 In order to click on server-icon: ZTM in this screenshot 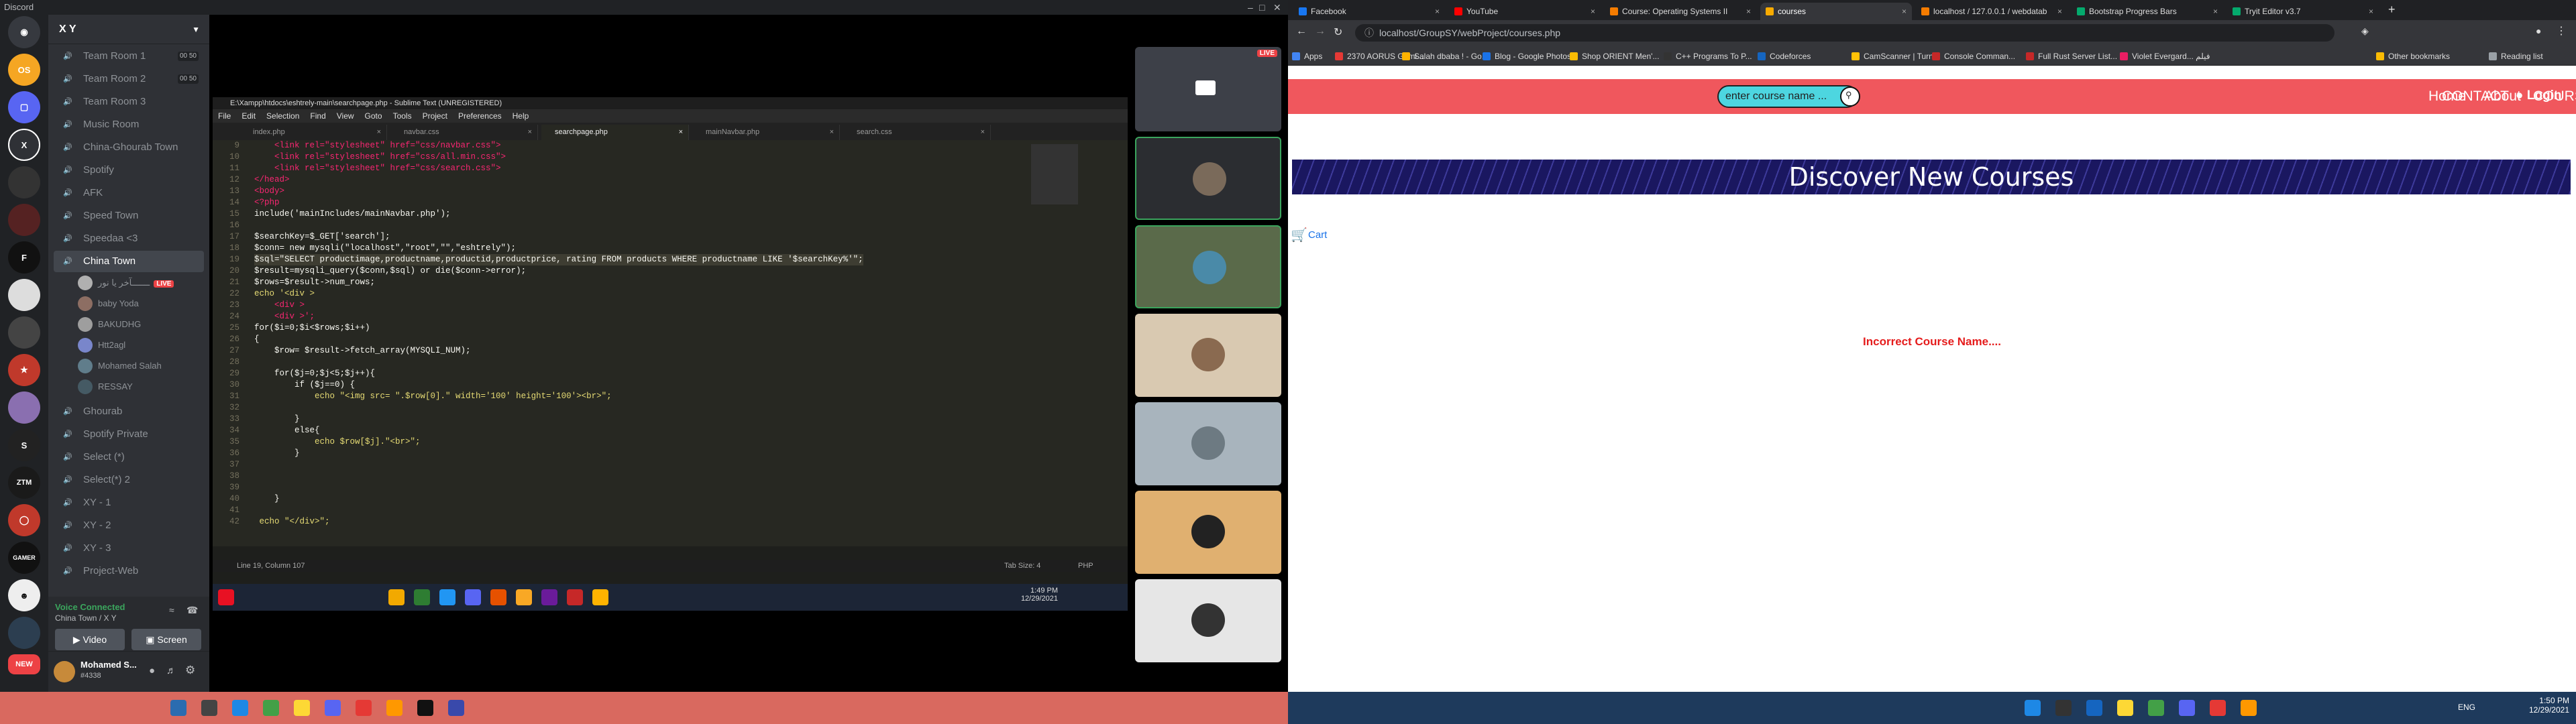, I will do `click(24, 483)`.